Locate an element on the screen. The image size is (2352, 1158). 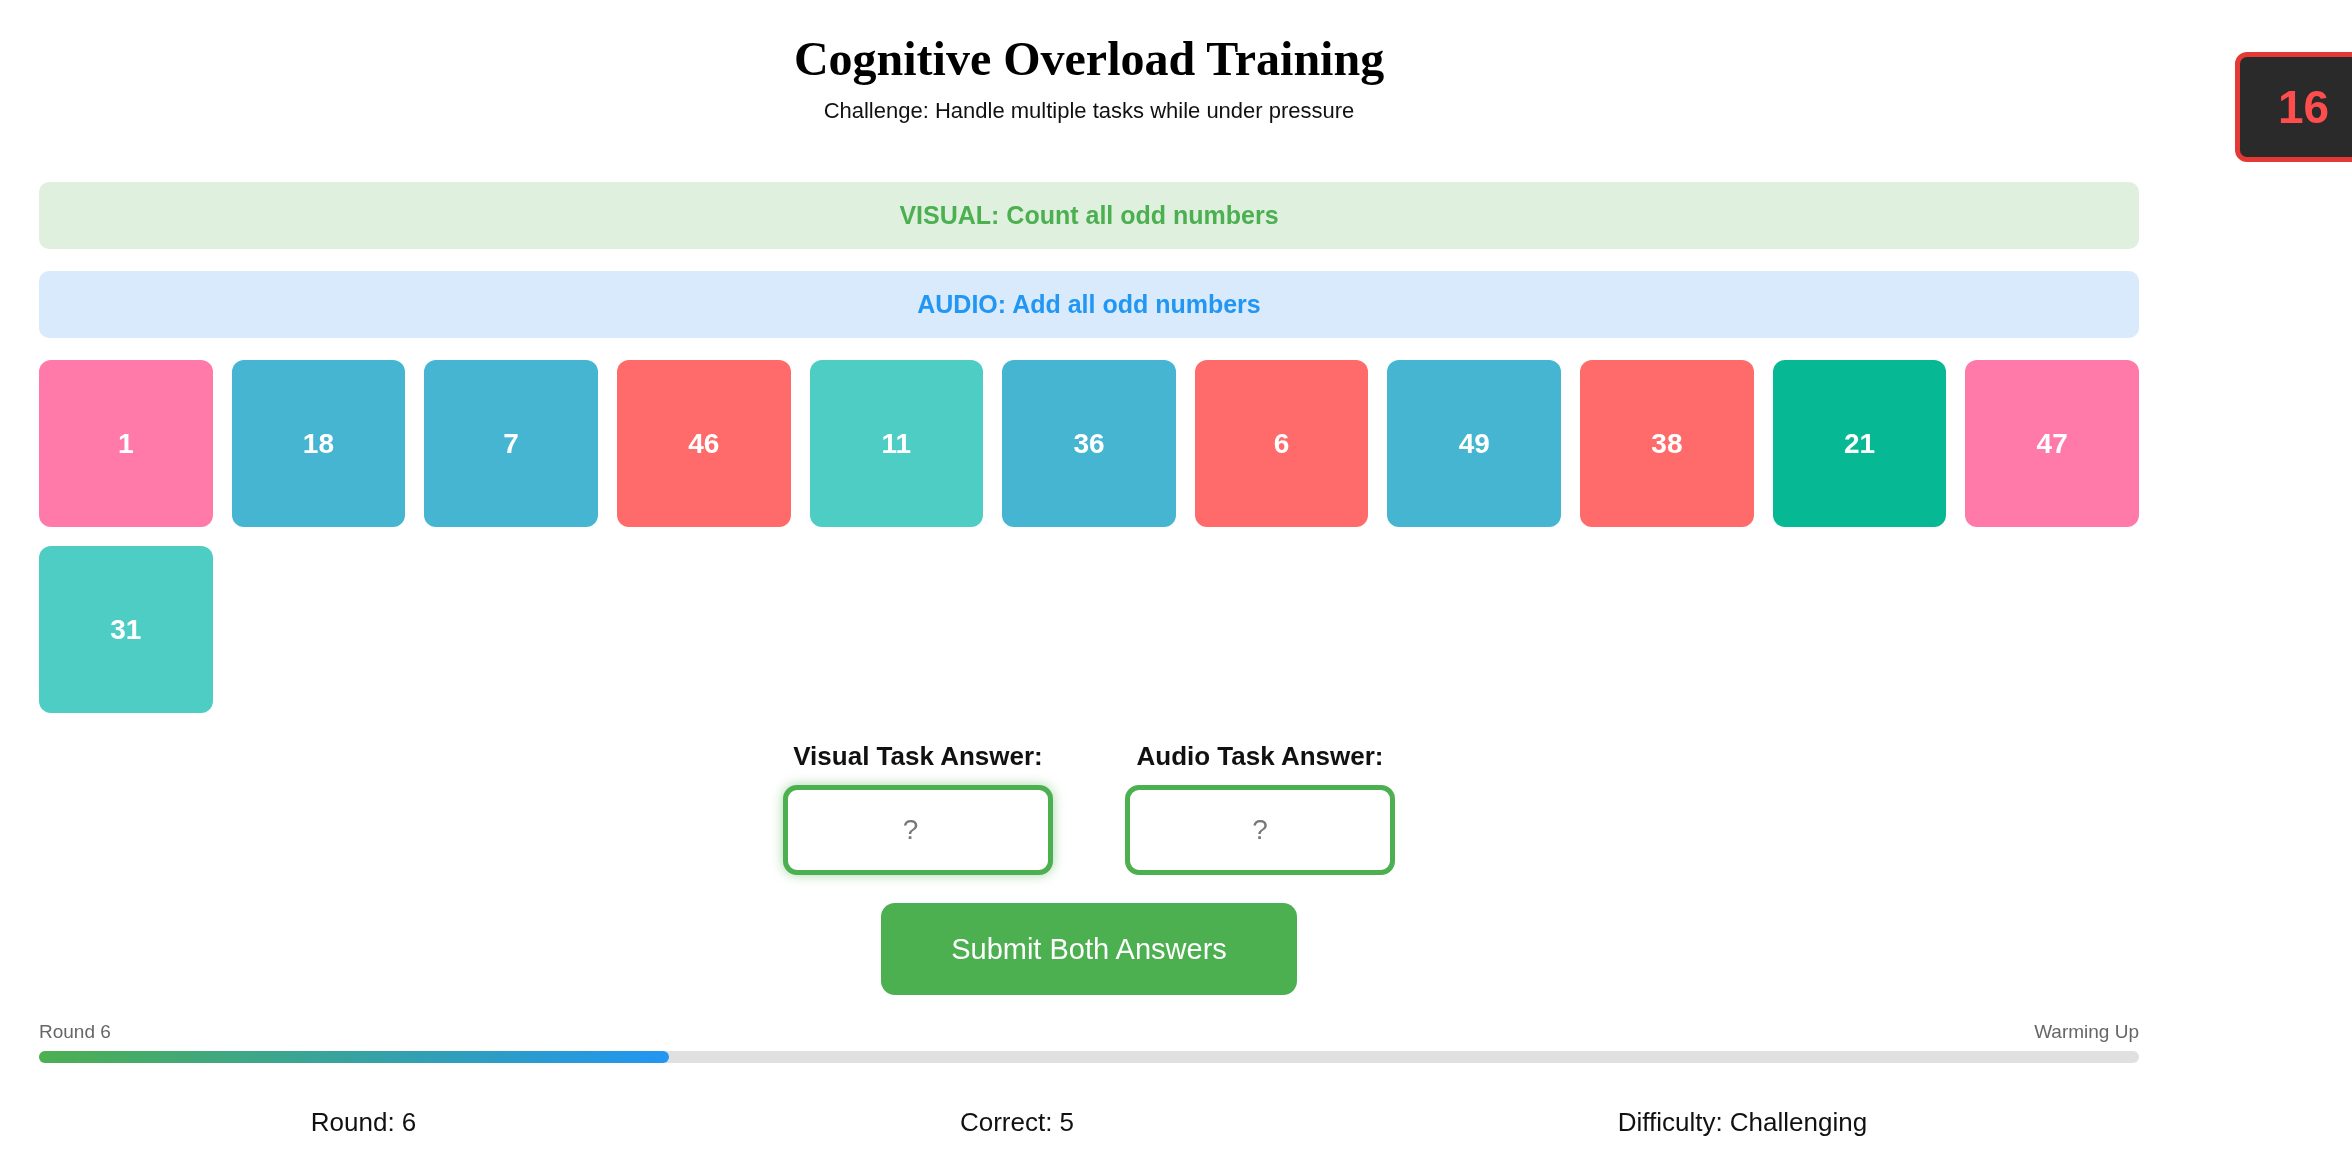
progress-status: Warming Up is located at coordinates (2086, 1032).